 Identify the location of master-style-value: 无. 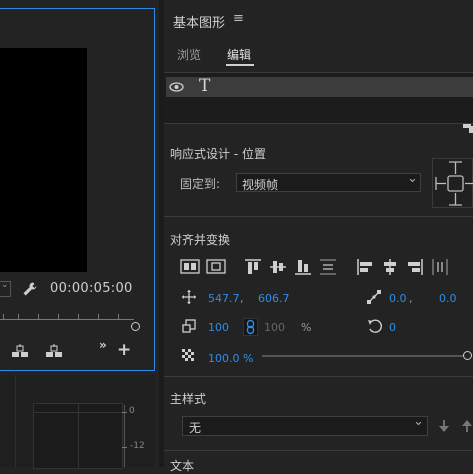
(195, 428).